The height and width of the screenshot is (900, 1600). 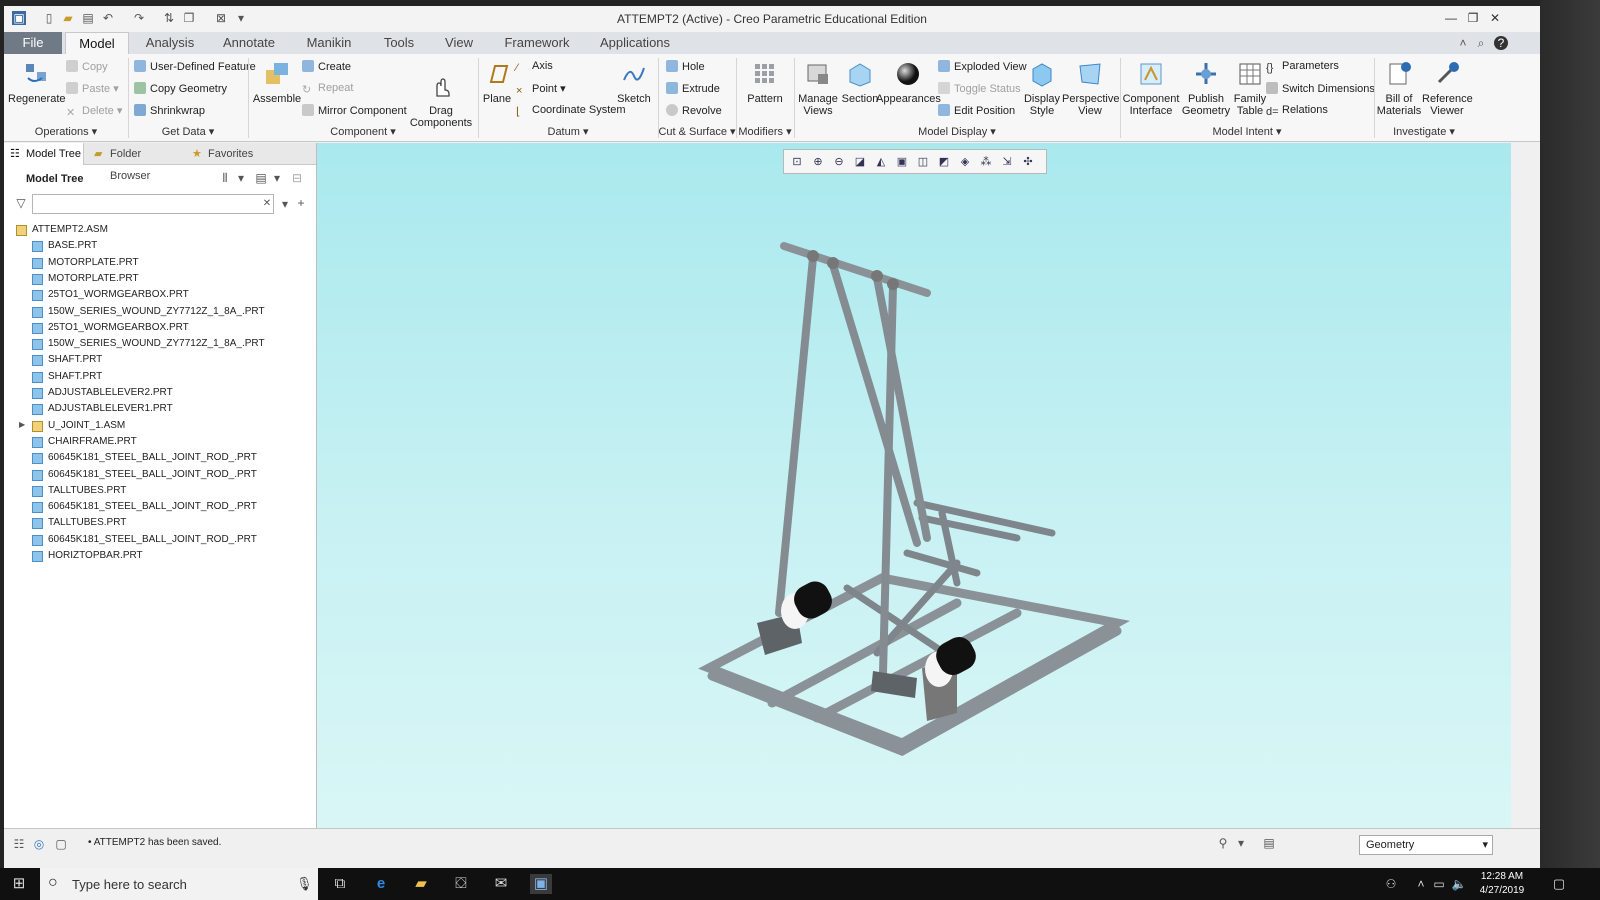 What do you see at coordinates (1241, 843) in the screenshot?
I see `find-dropdown-icon: ▾` at bounding box center [1241, 843].